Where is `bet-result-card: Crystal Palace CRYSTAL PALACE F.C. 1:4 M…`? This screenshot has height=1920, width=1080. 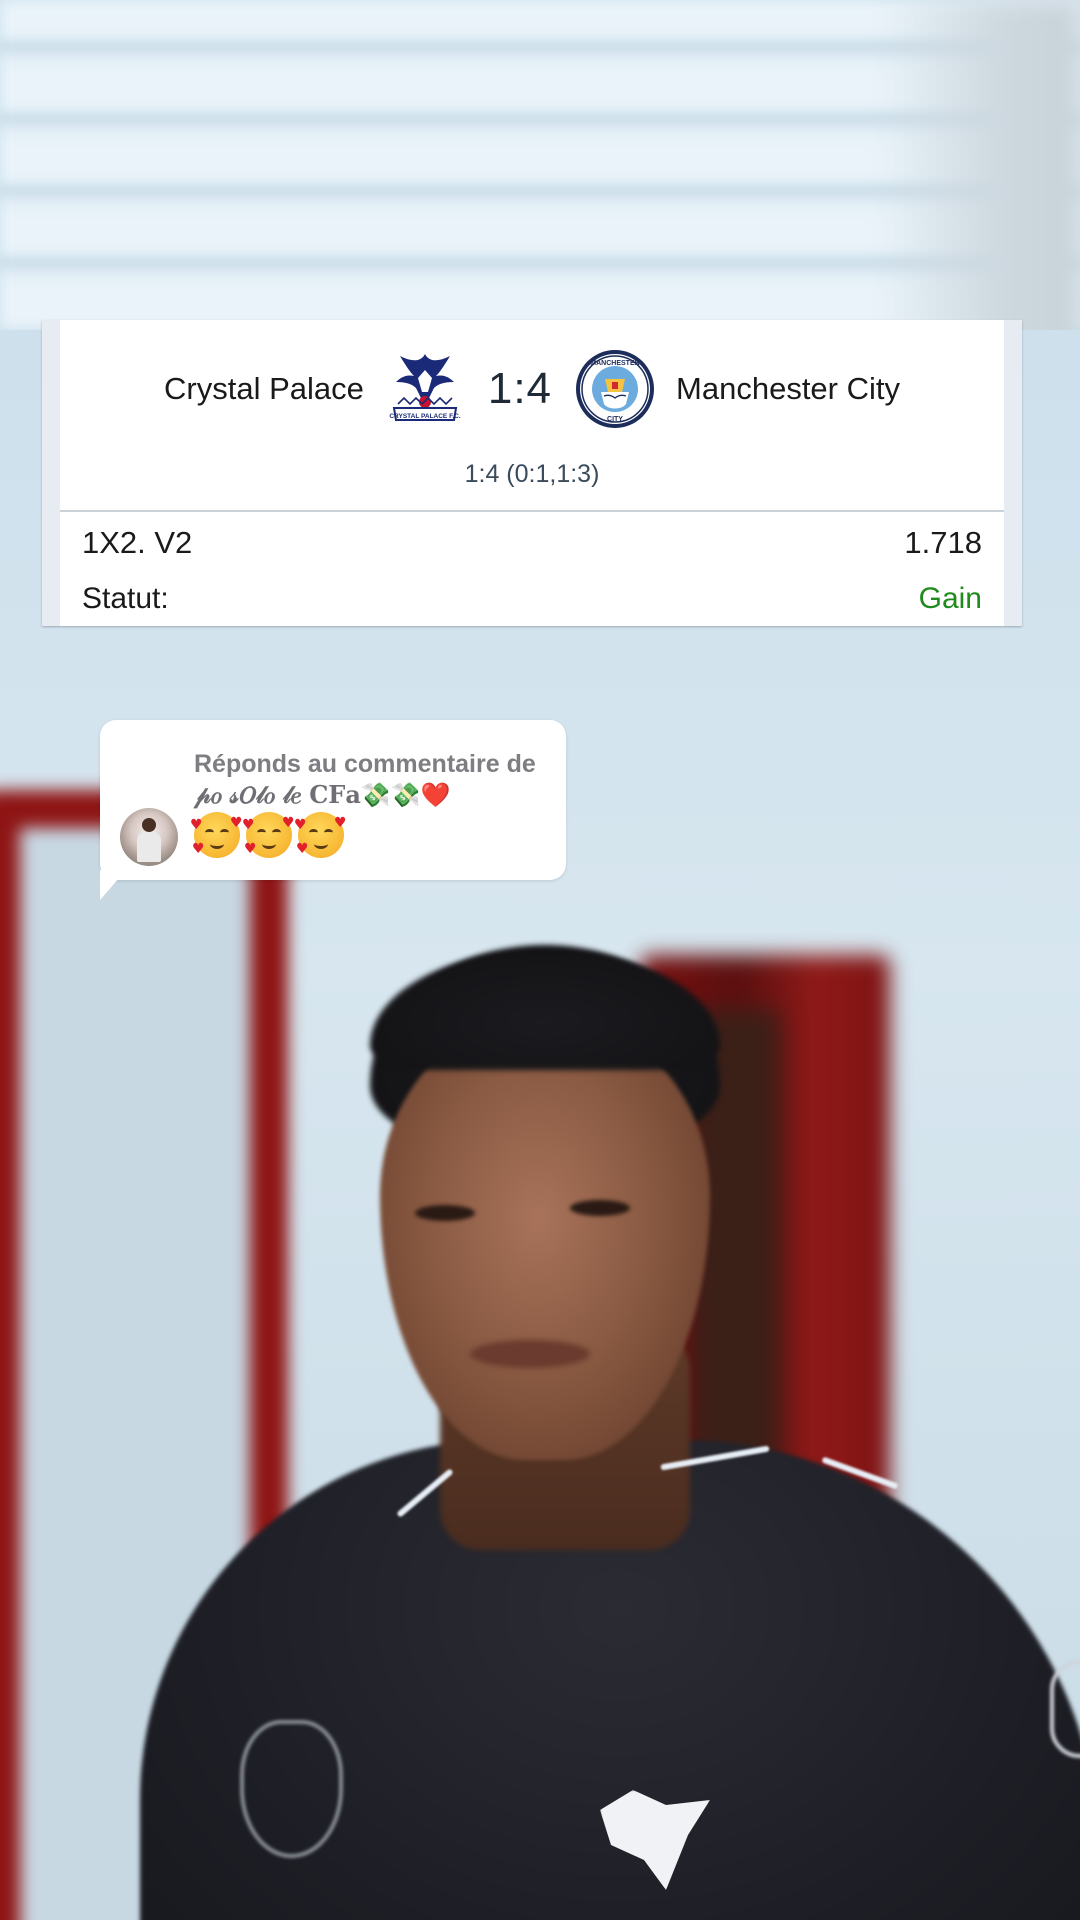
bet-result-card: Crystal Palace CRYSTAL PALACE F.C. 1:4 M… is located at coordinates (532, 473).